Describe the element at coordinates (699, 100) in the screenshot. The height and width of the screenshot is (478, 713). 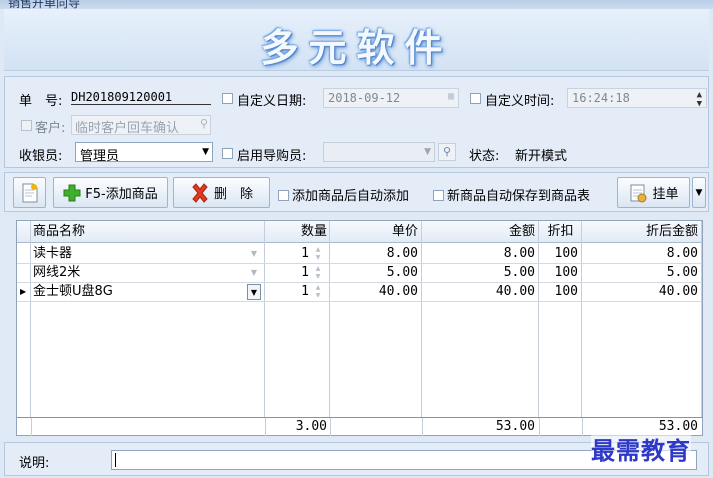
I see `time-spinner-icon: ▲ ▼` at that location.